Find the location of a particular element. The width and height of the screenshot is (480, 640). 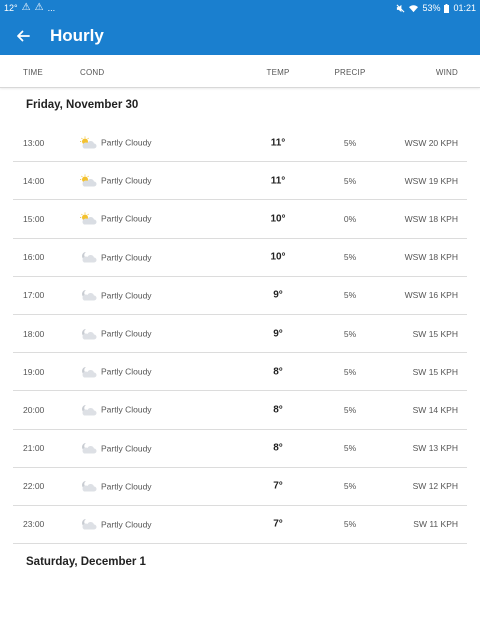

row-time: 18:00 is located at coordinates (34, 333).